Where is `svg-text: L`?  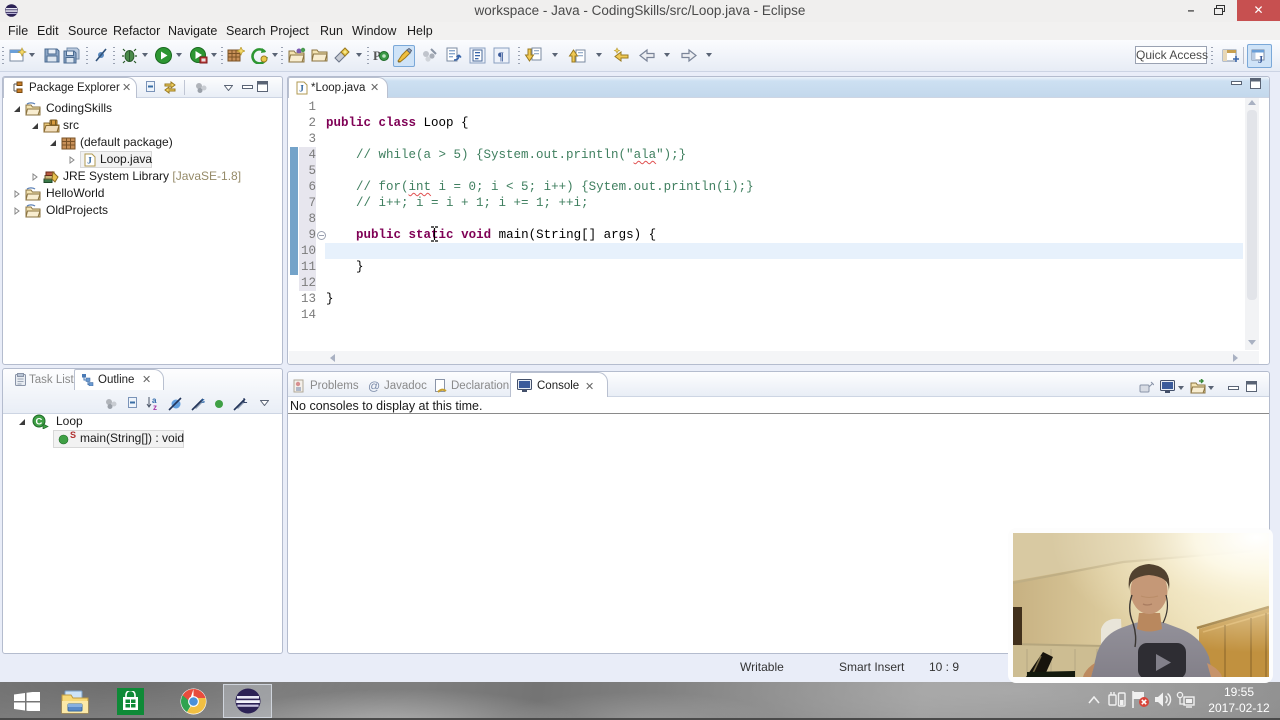
svg-text: L is located at coordinates (245, 401).